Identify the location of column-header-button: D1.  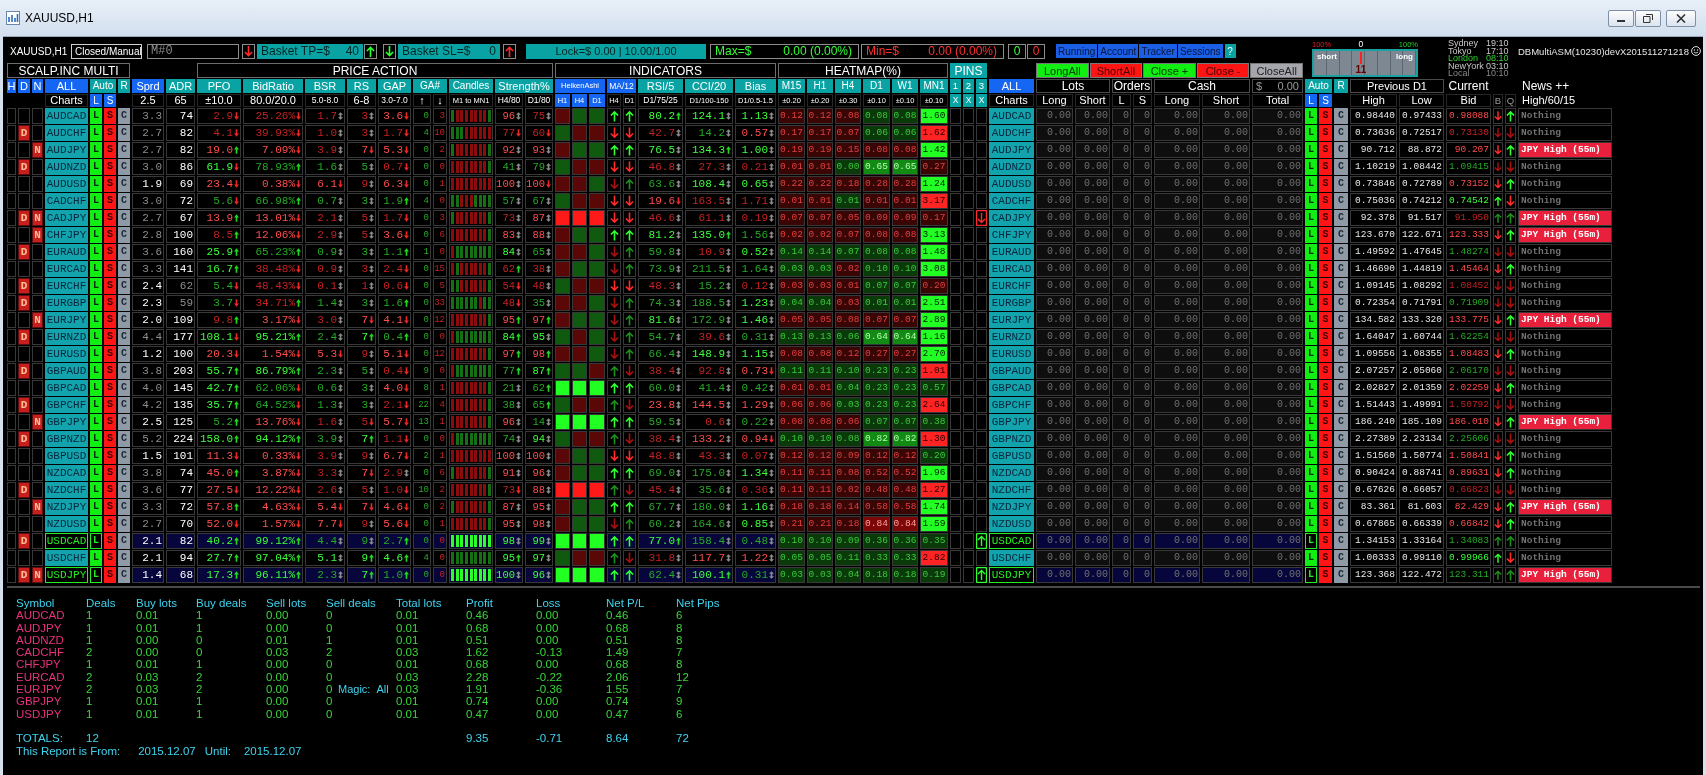
(876, 86).